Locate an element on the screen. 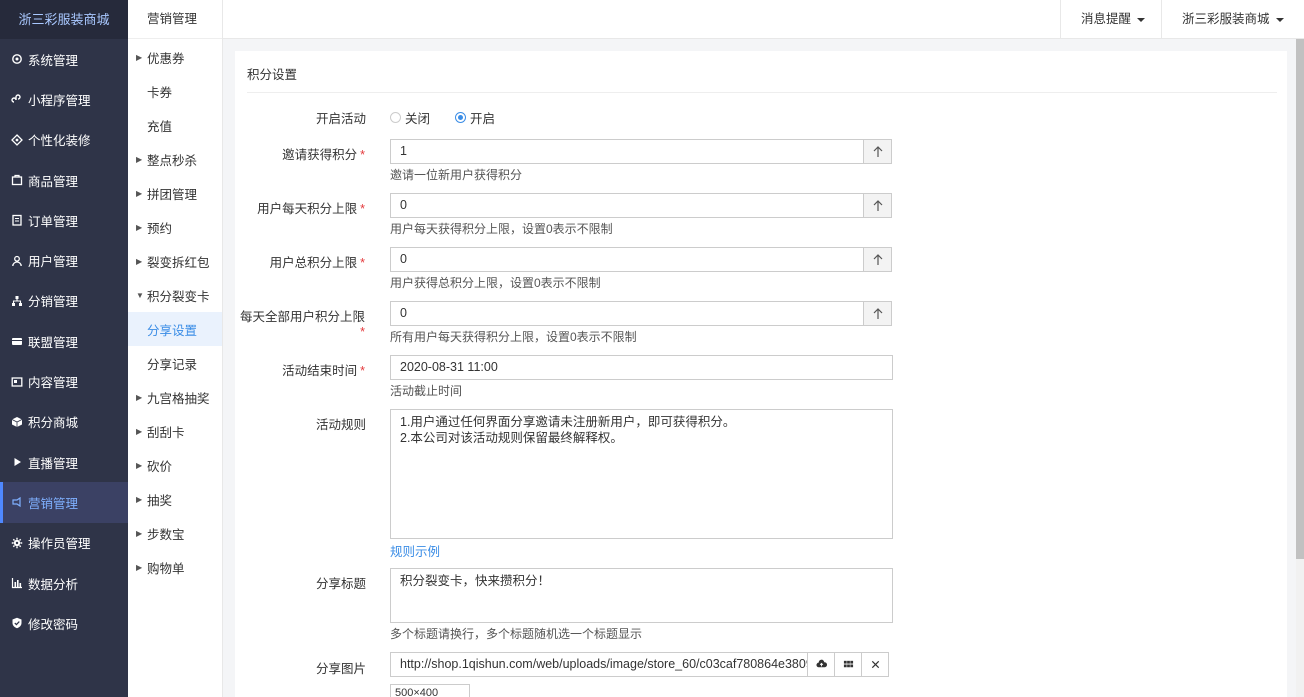 The width and height of the screenshot is (1304, 697). sidebar-item: 小程序管理 is located at coordinates (64, 99).